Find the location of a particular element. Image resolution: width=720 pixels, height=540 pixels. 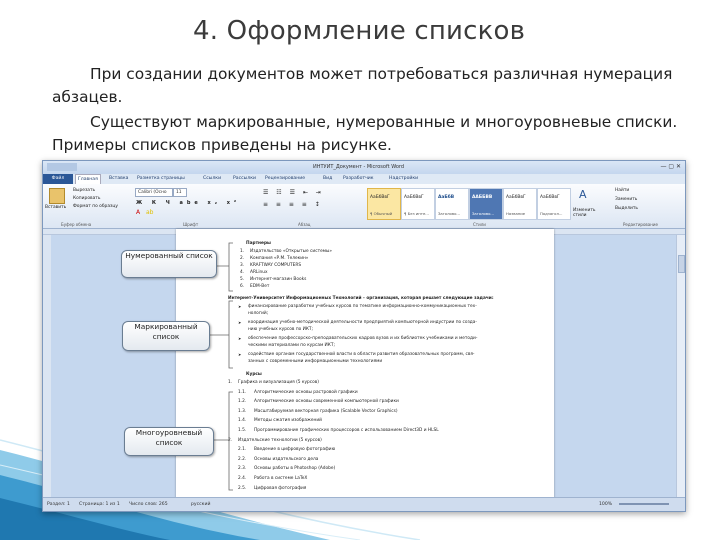

callout-bulleted-text: Маркированный список is located at coordinates (166, 331).